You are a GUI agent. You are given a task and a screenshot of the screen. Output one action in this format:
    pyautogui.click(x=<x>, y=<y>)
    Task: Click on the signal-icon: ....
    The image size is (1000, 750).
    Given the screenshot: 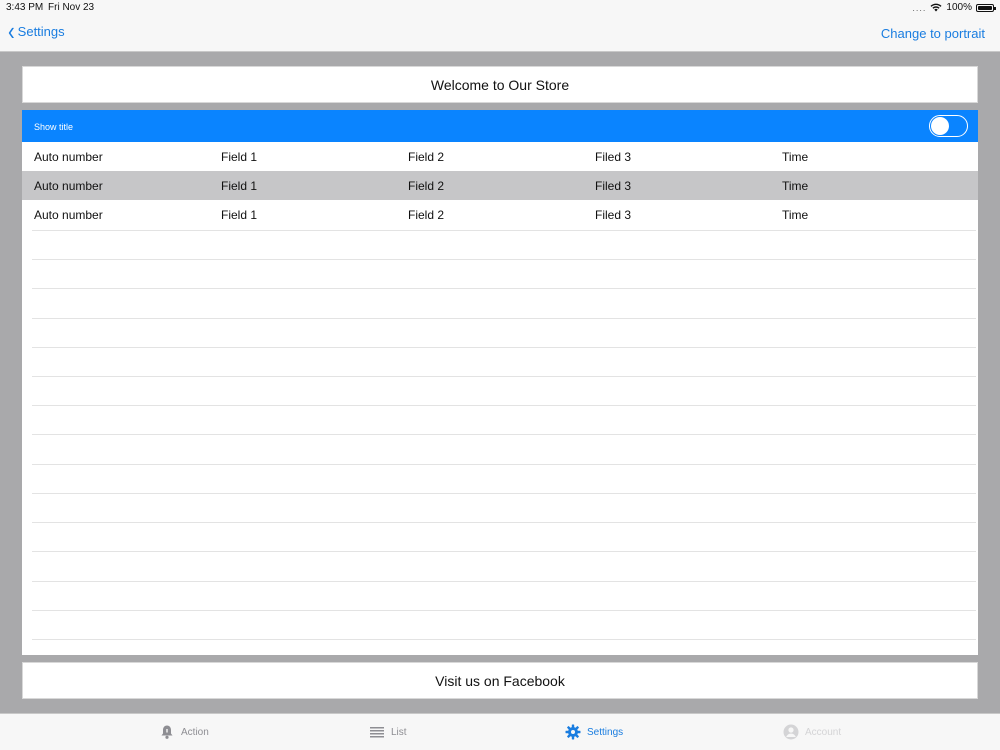 What is the action you would take?
    pyautogui.click(x=919, y=7)
    